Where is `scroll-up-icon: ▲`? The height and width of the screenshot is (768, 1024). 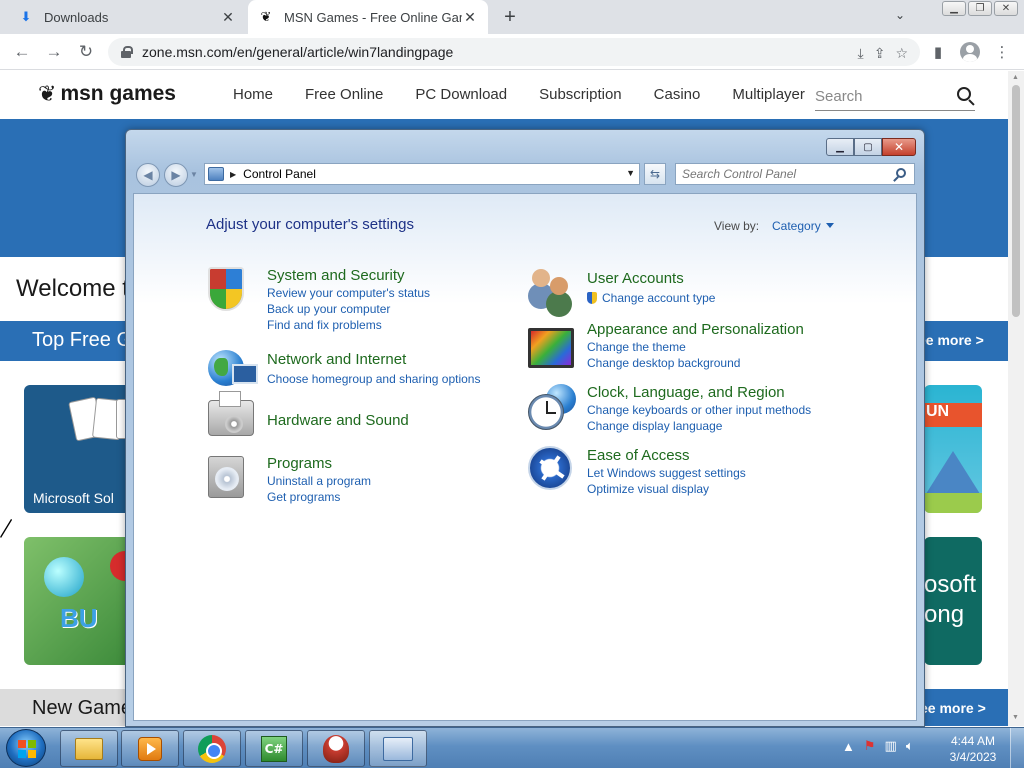
scroll-up-icon: ▲ is located at coordinates (1015, 77).